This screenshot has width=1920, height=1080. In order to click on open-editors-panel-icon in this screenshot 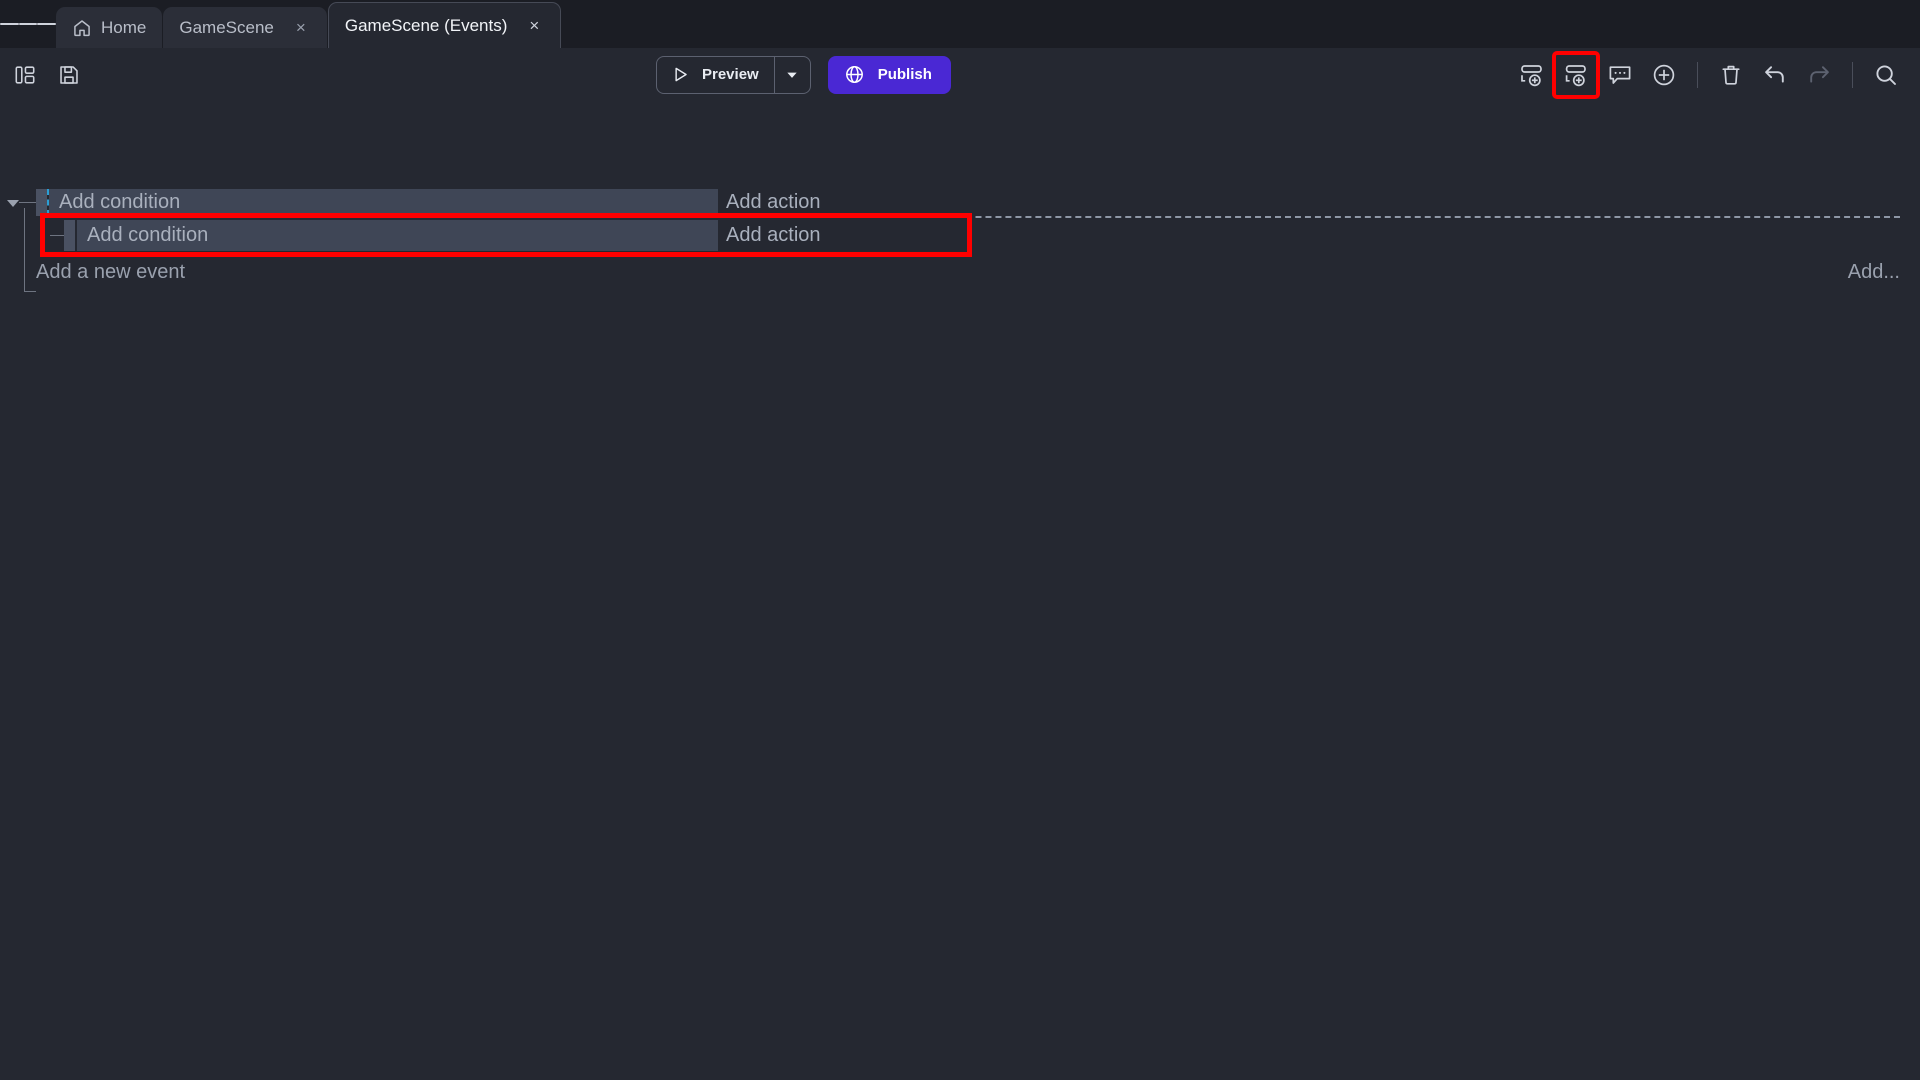, I will do `click(25, 75)`.